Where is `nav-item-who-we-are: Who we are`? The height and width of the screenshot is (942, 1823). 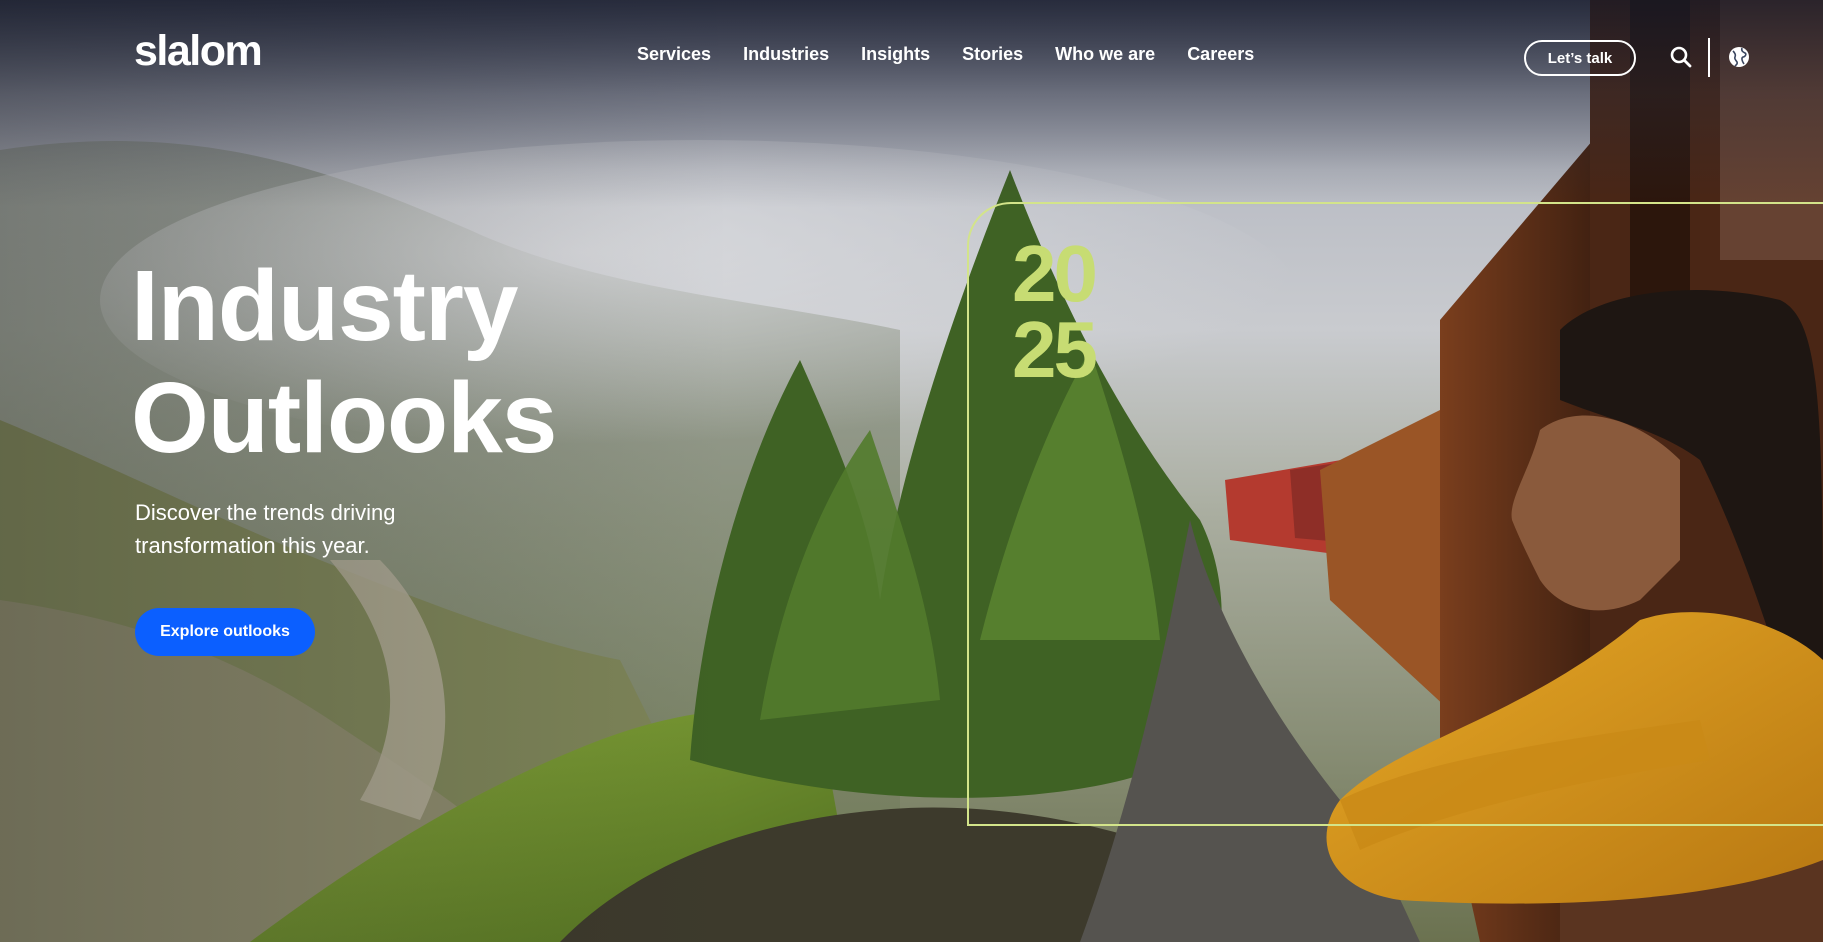
nav-item-who-we-are: Who we are is located at coordinates (1105, 54).